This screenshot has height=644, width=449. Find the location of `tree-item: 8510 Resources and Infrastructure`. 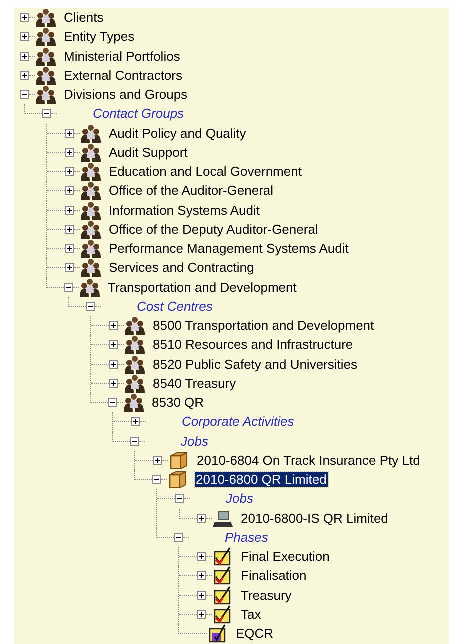

tree-item: 8510 Resources and Infrastructure is located at coordinates (253, 344).